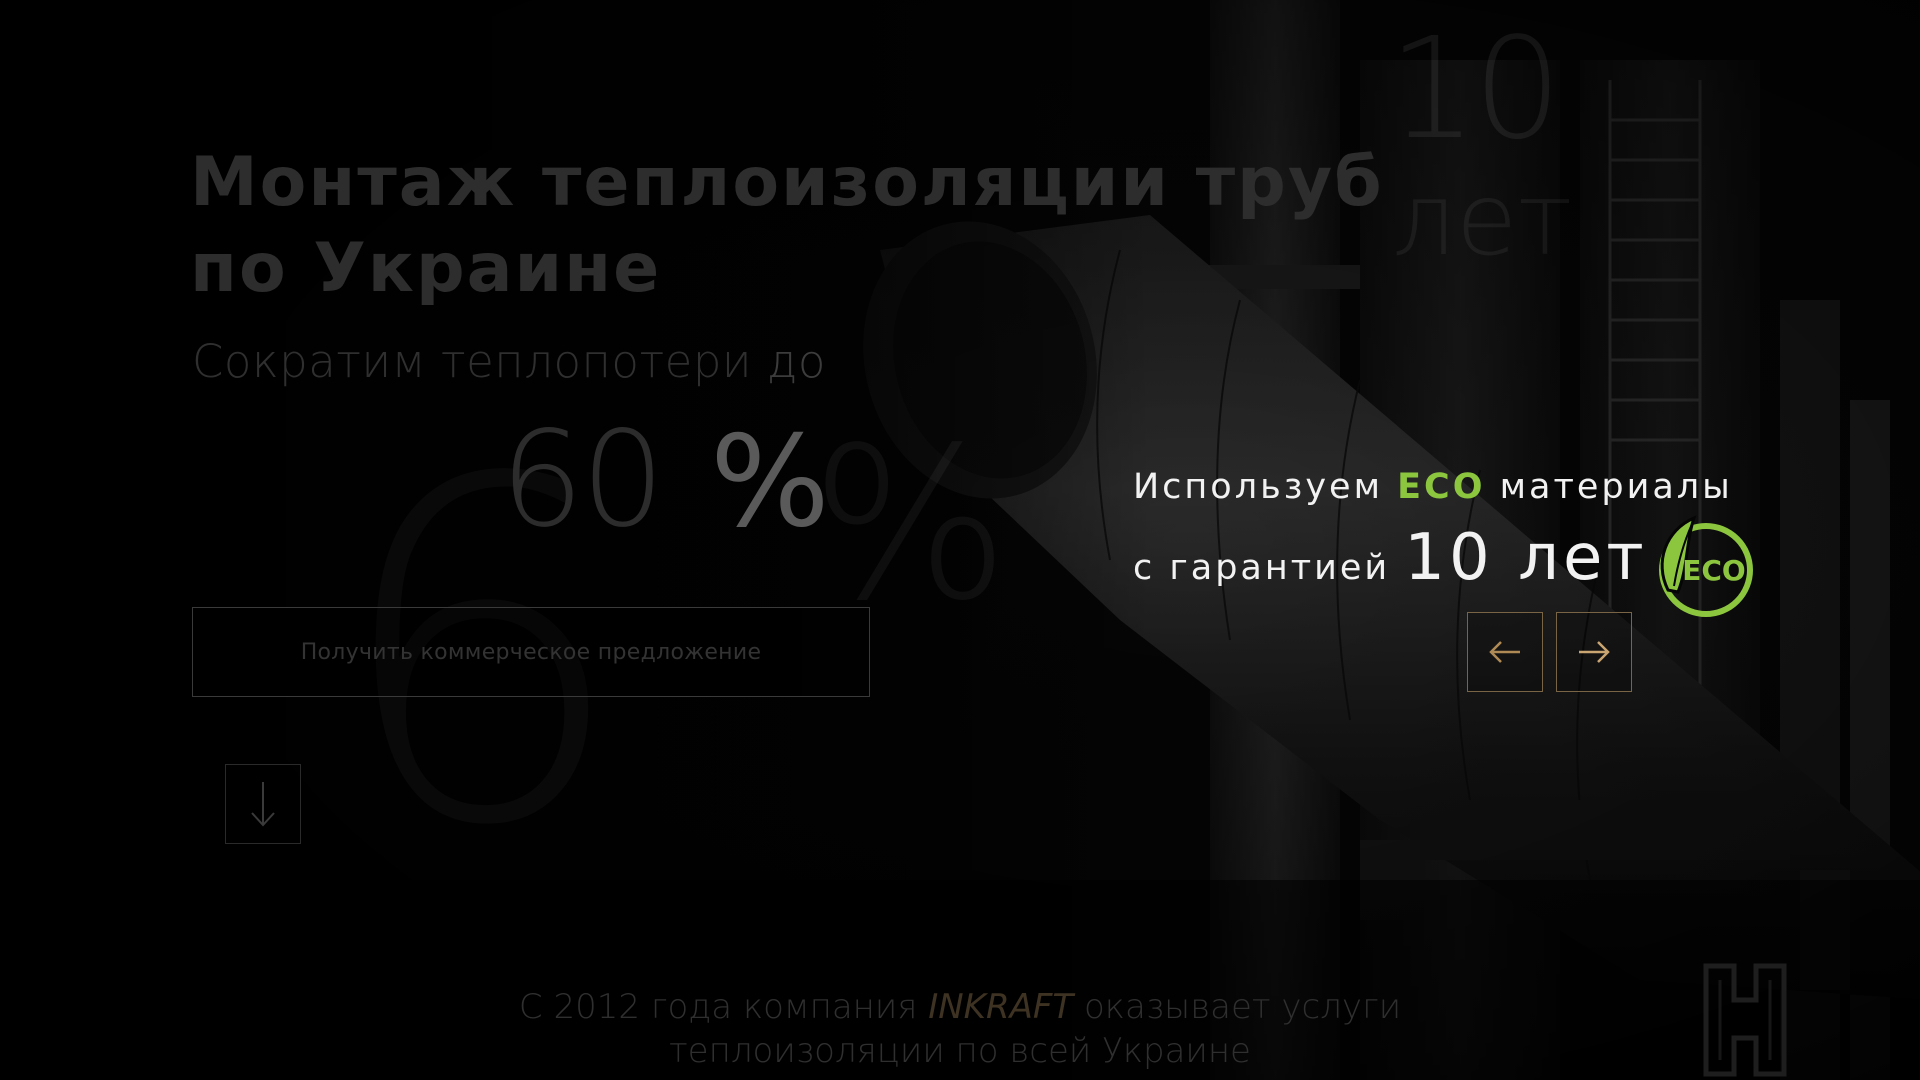 This screenshot has width=1920, height=1080. I want to click on ghost-percent: %, so click(910, 524).